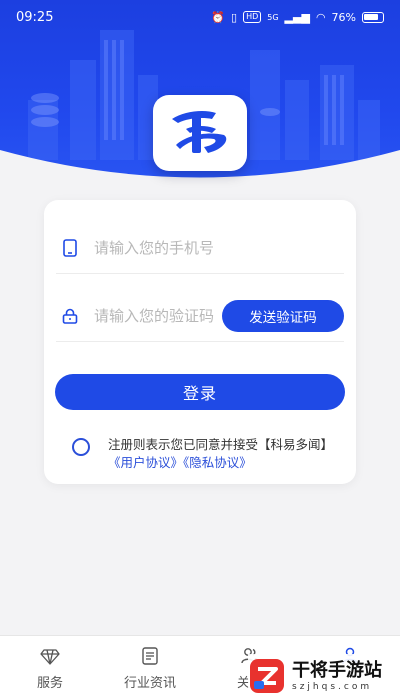 The height and width of the screenshot is (700, 400). Describe the element at coordinates (150, 656) in the screenshot. I see `news-icon` at that location.